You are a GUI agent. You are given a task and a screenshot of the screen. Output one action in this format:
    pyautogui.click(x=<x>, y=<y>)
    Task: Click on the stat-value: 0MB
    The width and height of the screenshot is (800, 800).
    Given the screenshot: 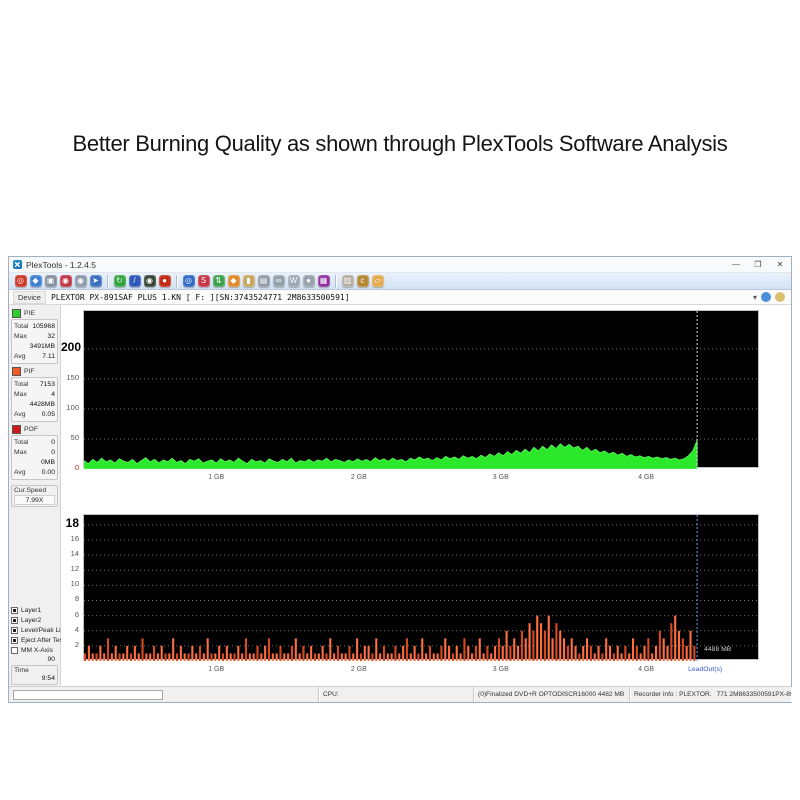 What is the action you would take?
    pyautogui.click(x=48, y=462)
    